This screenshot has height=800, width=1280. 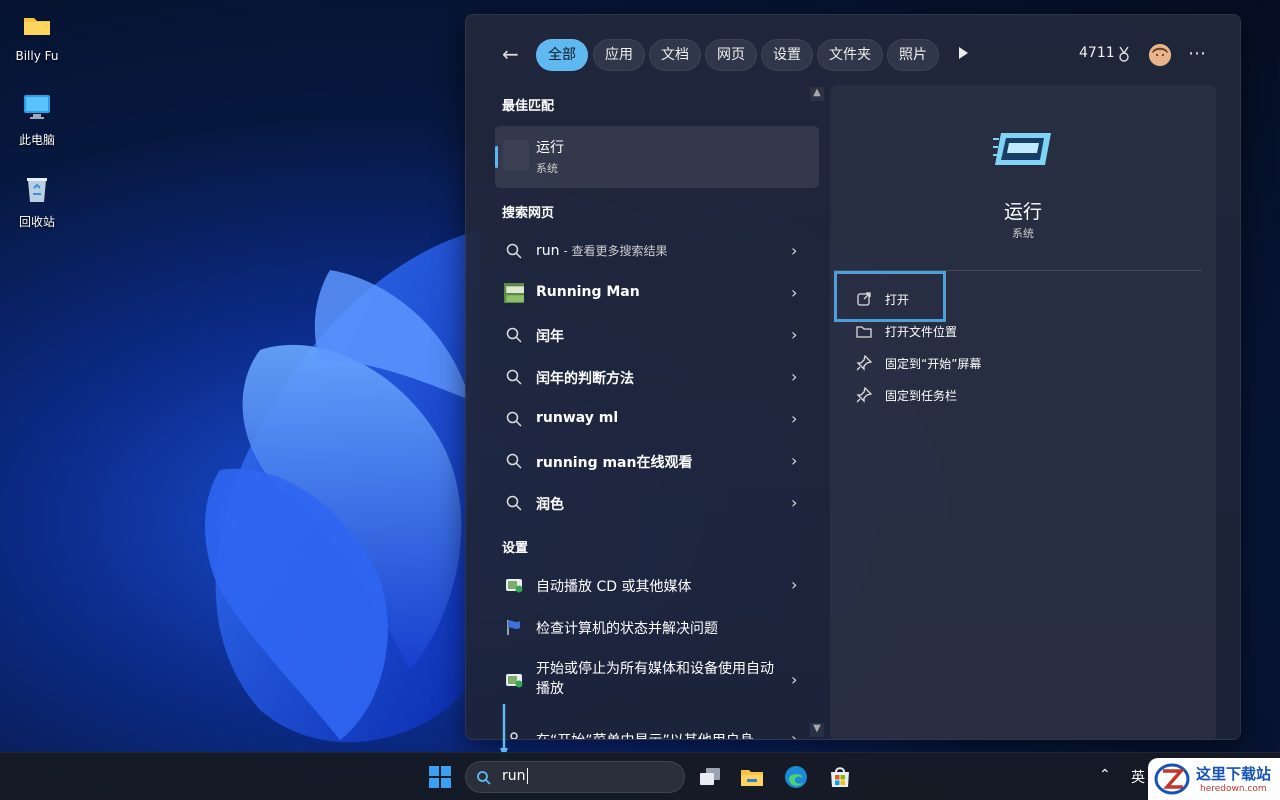 What do you see at coordinates (515, 776) in the screenshot?
I see `search-query: run` at bounding box center [515, 776].